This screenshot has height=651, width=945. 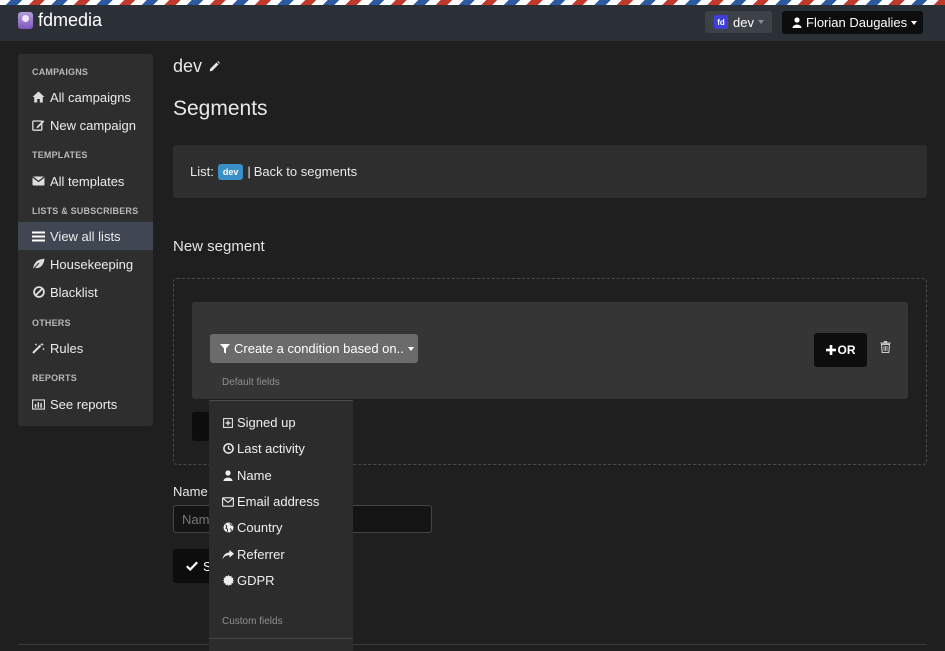 I want to click on list-tag: dev, so click(x=230, y=171).